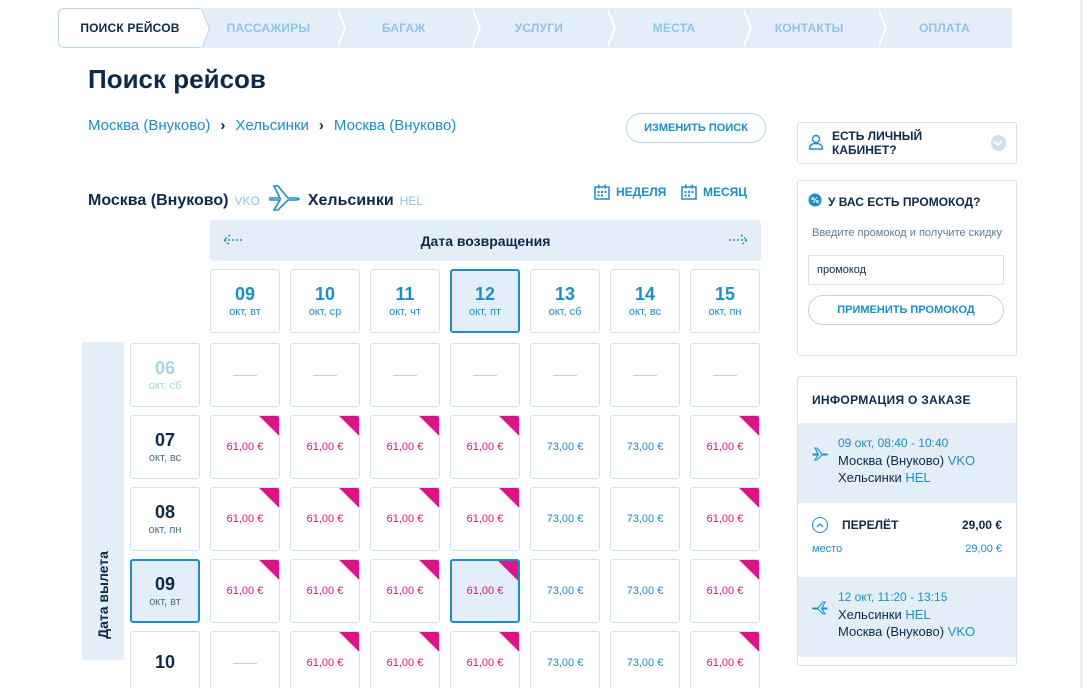 This screenshot has width=1083, height=688. Describe the element at coordinates (165, 458) in the screenshot. I see `departure-weekday: окт, вс` at that location.